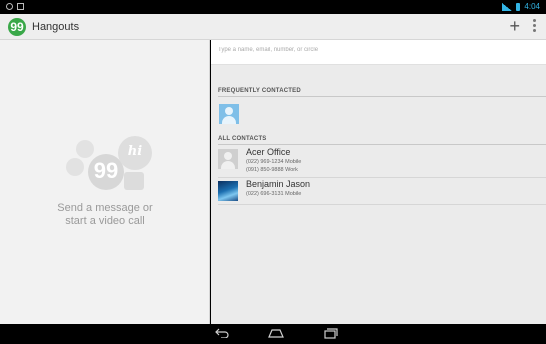 This screenshot has height=344, width=546. Describe the element at coordinates (514, 26) in the screenshot. I see `add-button: +` at that location.